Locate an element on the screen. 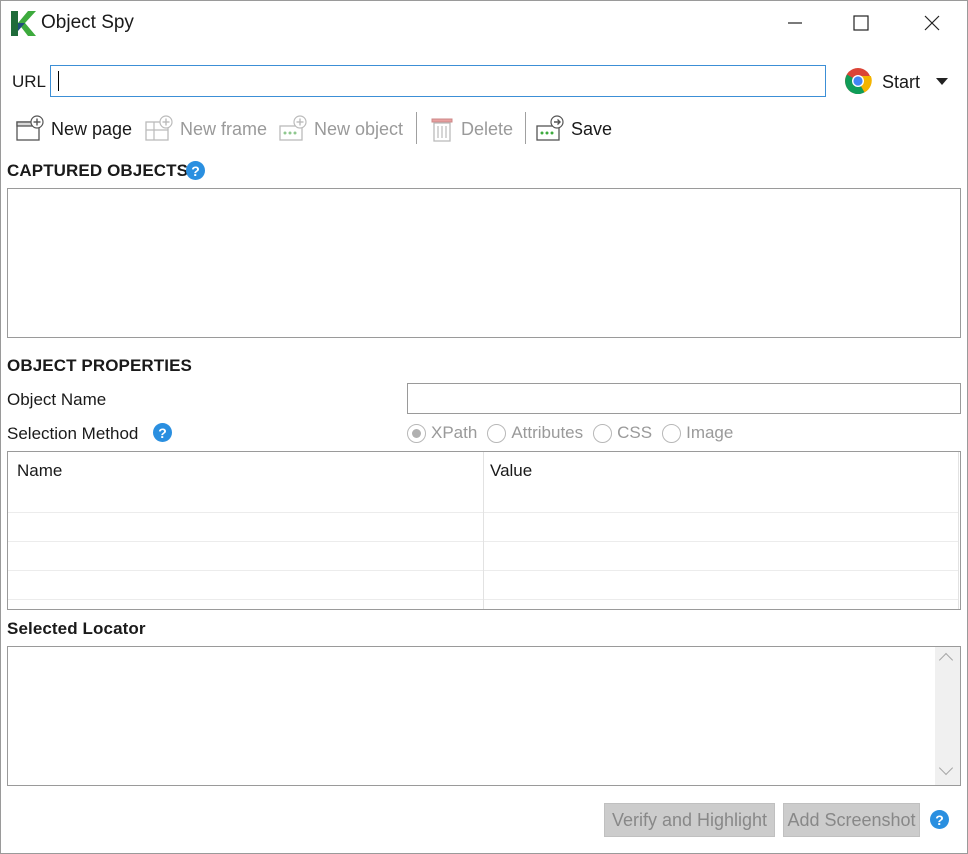 The image size is (968, 854). delete-label: Delete is located at coordinates (487, 128).